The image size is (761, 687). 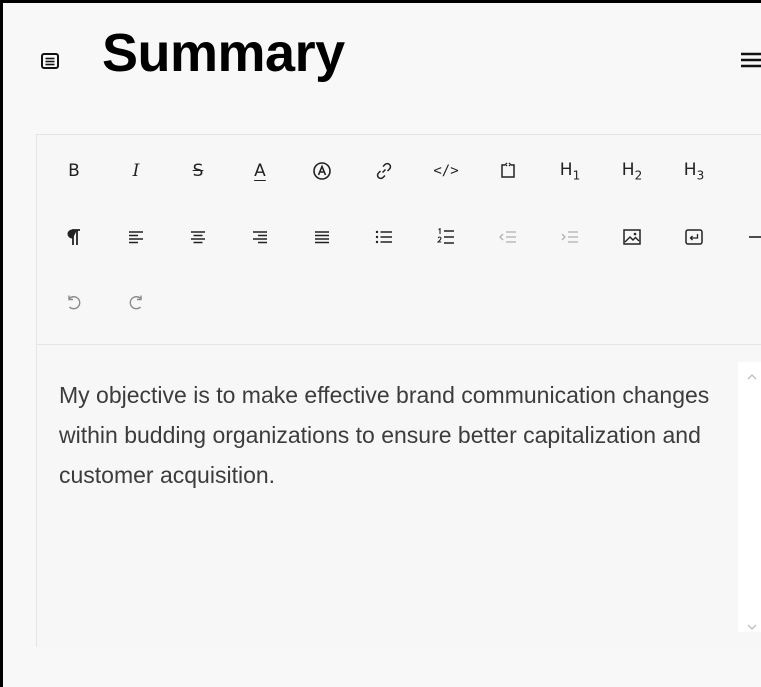 I want to click on paragraph-button, so click(x=74, y=237).